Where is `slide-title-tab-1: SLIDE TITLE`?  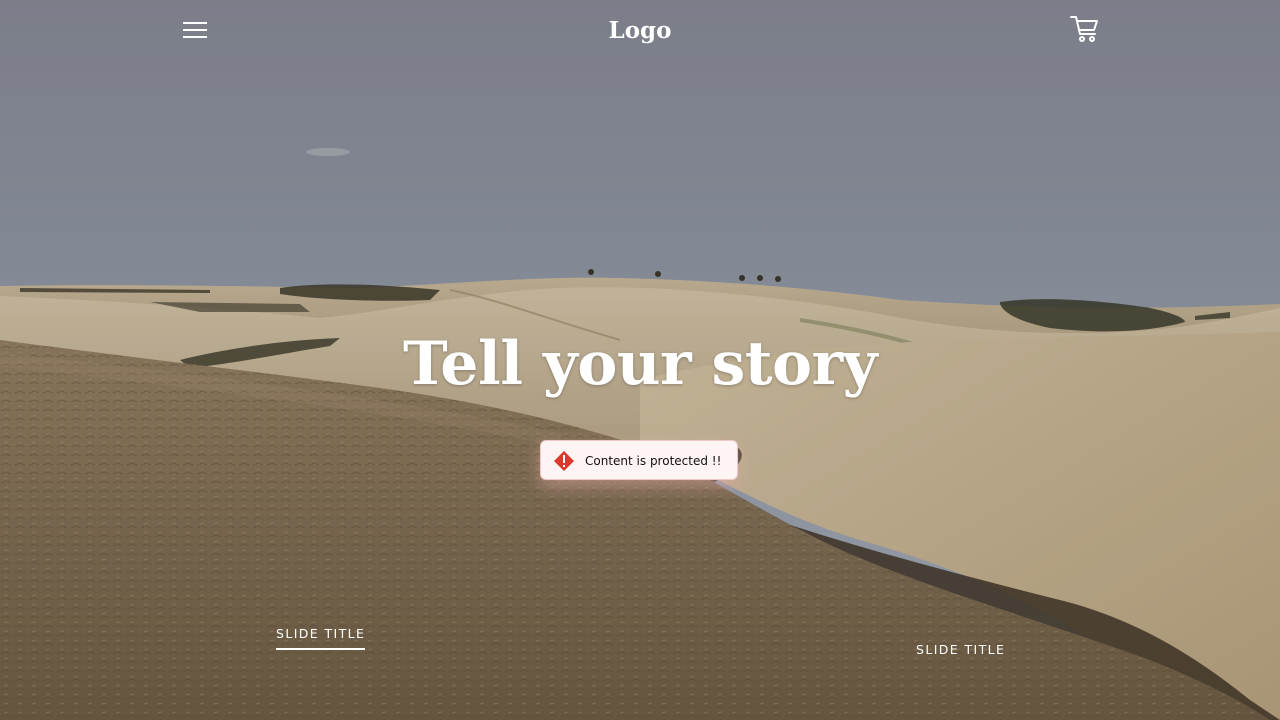 slide-title-tab-1: SLIDE TITLE is located at coordinates (321, 637).